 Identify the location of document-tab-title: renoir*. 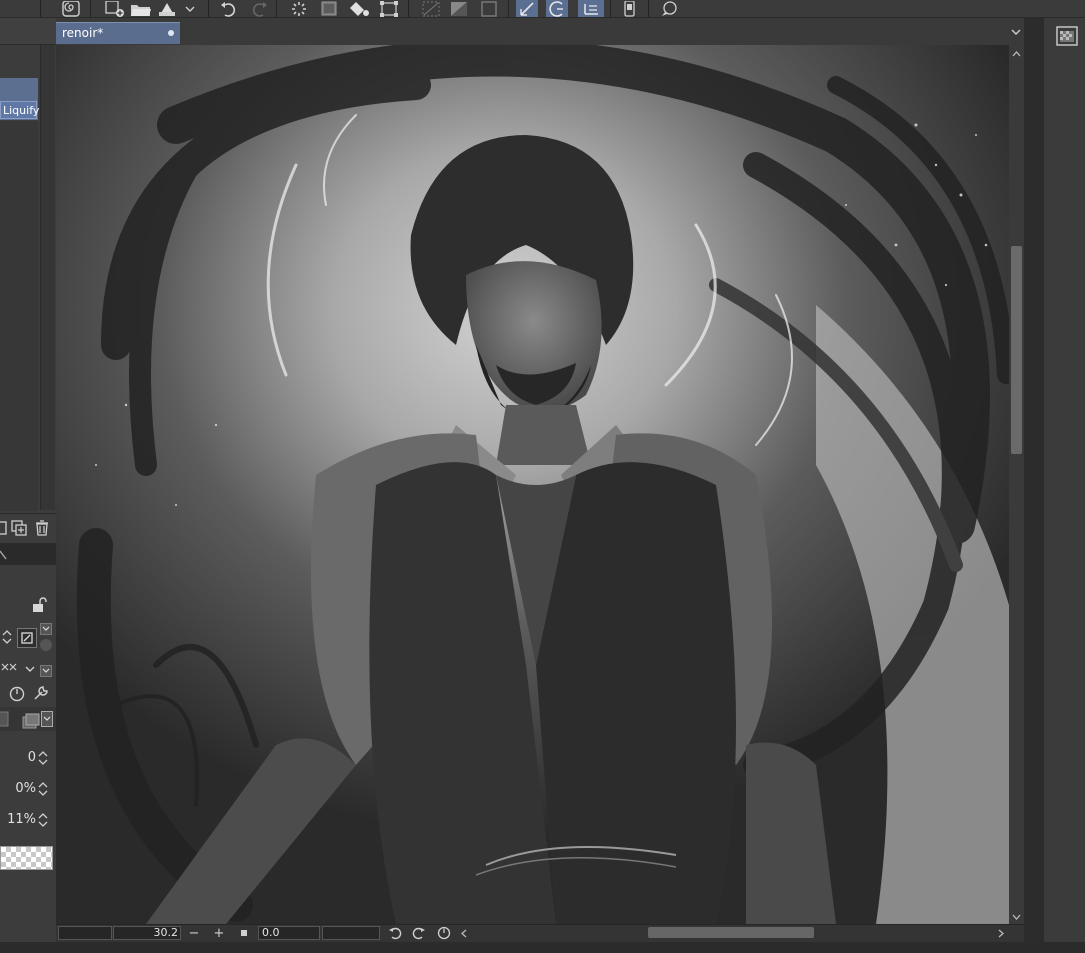
(83, 33).